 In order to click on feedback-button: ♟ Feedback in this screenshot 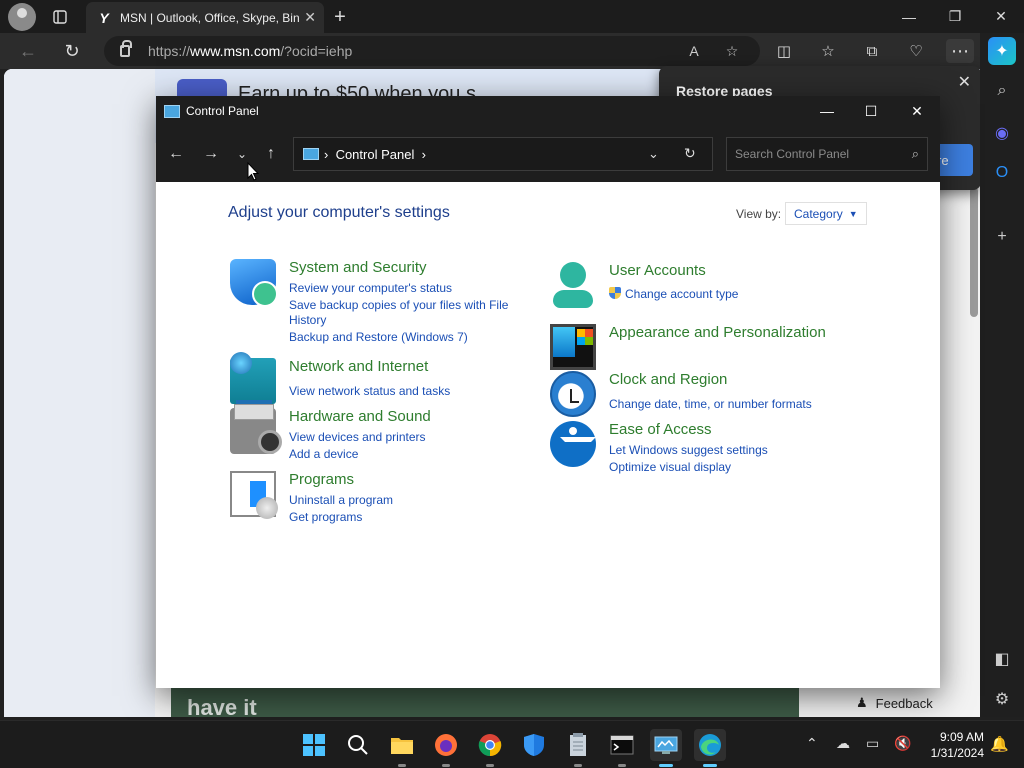, I will do `click(912, 703)`.